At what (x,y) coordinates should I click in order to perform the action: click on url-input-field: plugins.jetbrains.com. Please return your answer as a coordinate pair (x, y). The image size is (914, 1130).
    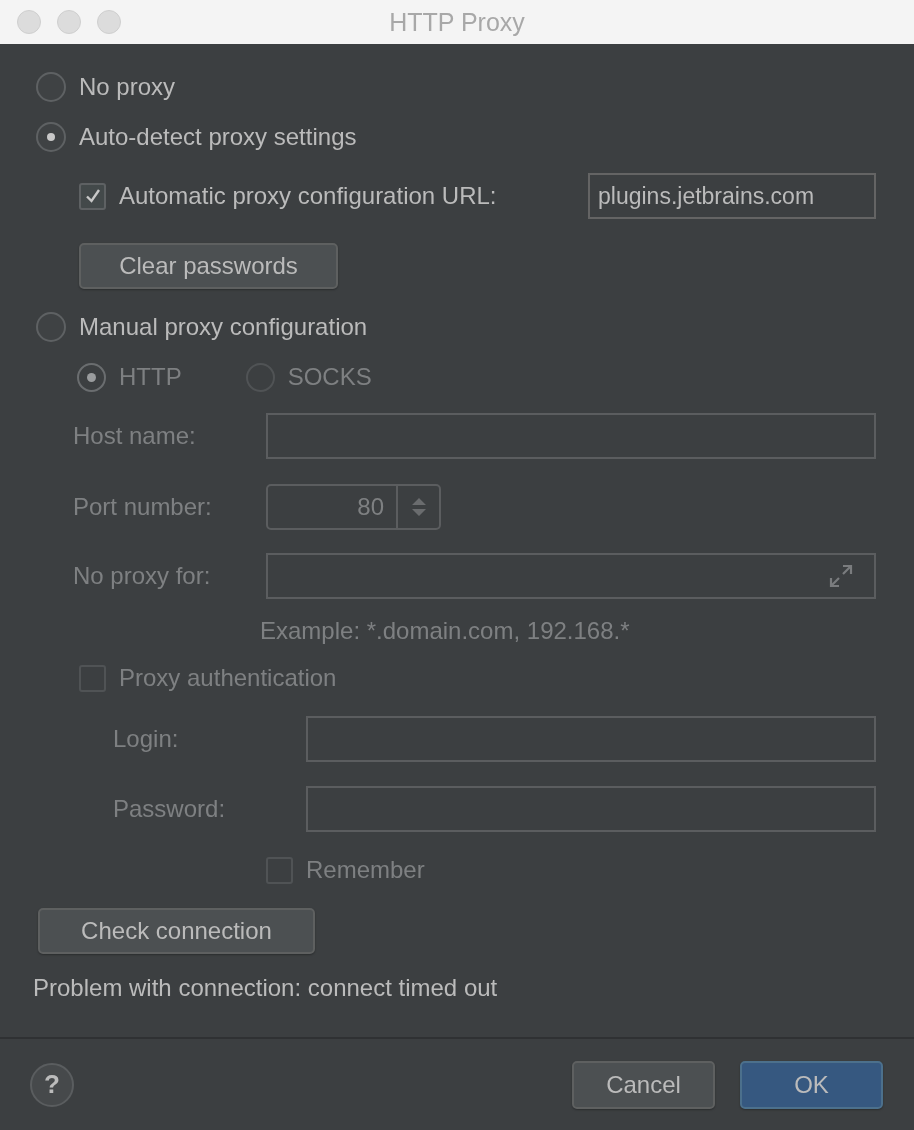
    Looking at the image, I should click on (732, 196).